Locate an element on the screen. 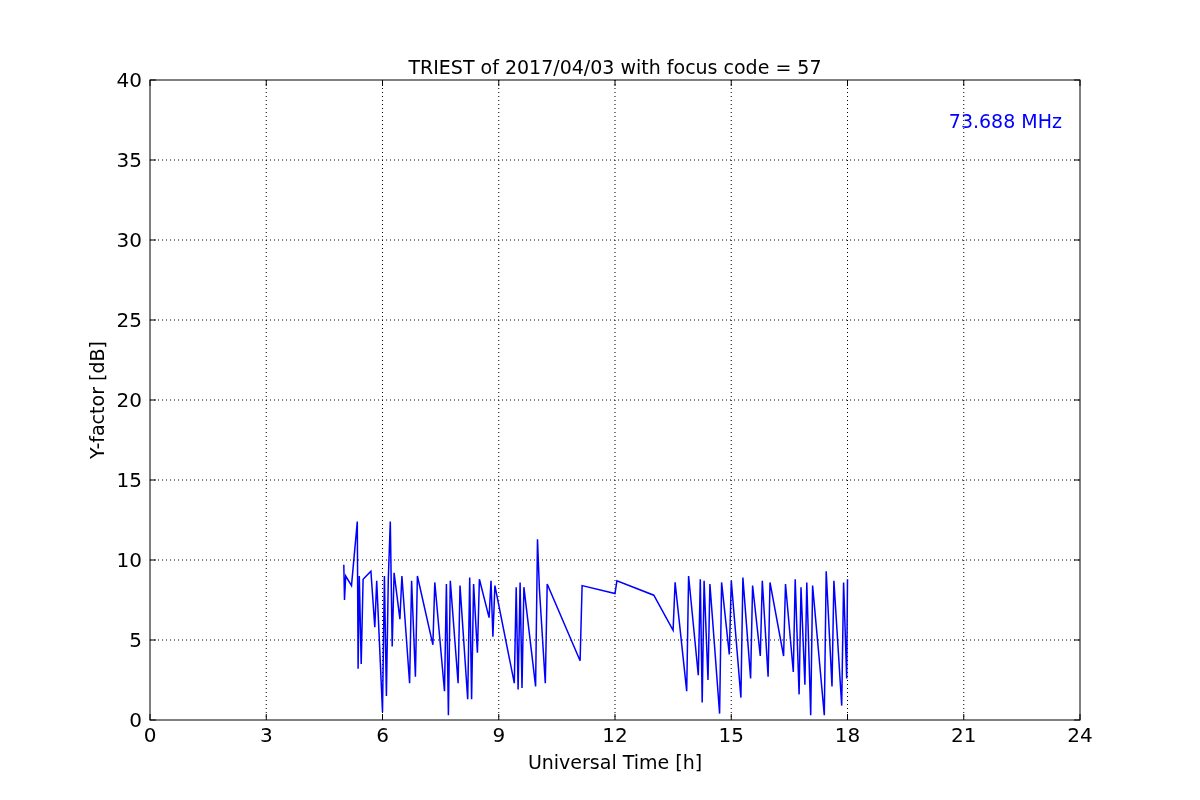 This screenshot has height=800, width=1200. x-tick-label: 9 is located at coordinates (499, 735).